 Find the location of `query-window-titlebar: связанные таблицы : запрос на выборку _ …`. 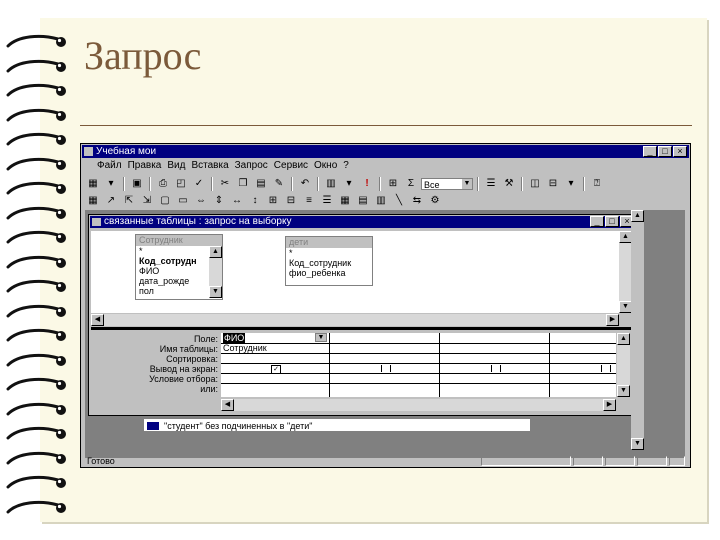

query-window-titlebar: связанные таблицы : запрос на выборку _ … is located at coordinates (363, 222).